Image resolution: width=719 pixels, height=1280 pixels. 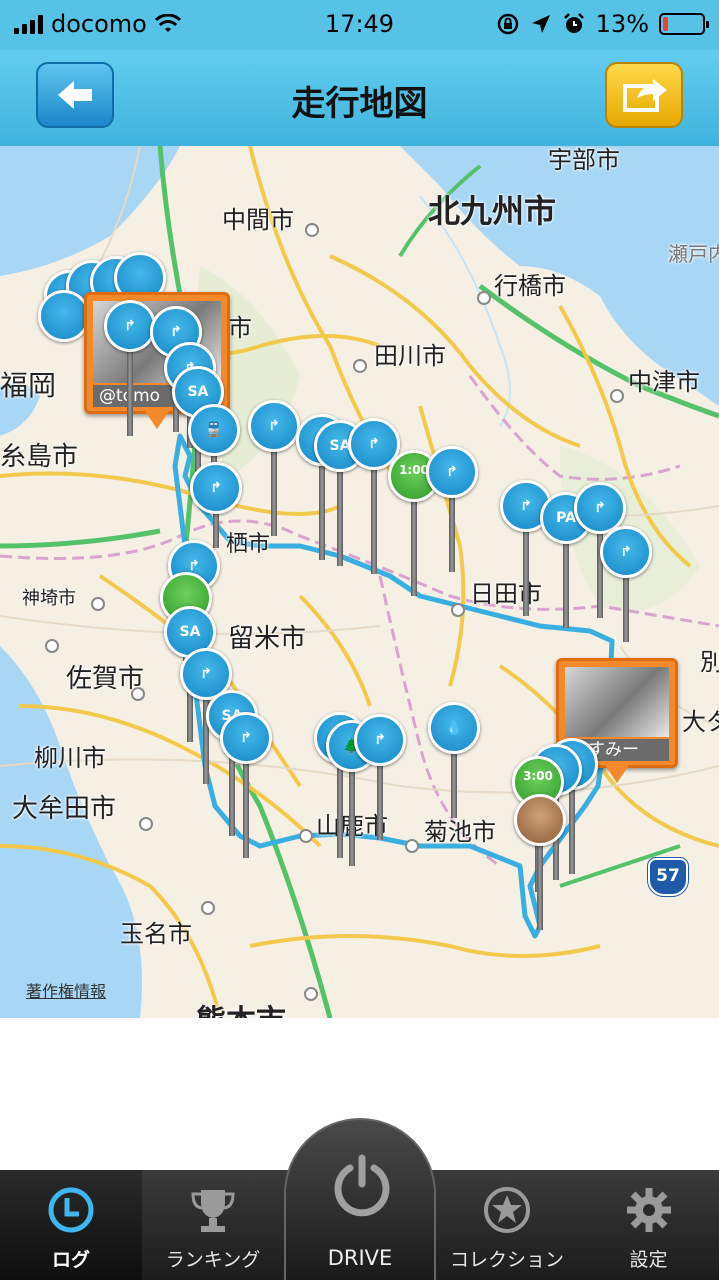 What do you see at coordinates (39, 457) in the screenshot?
I see `label-itoshima: 糸島市` at bounding box center [39, 457].